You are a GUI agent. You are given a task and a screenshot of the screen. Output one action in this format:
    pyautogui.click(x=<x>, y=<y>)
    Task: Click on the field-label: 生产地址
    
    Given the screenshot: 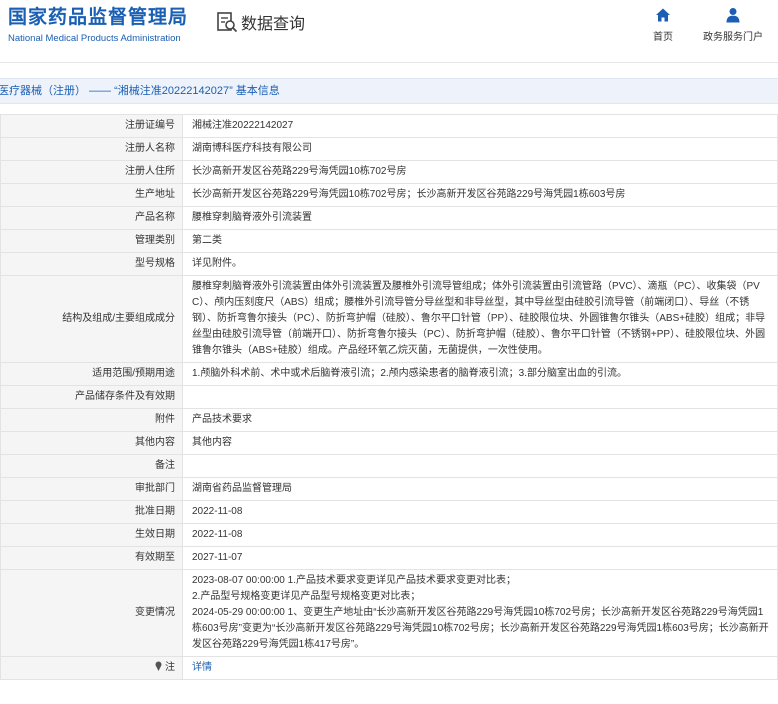 What is the action you would take?
    pyautogui.click(x=91, y=195)
    